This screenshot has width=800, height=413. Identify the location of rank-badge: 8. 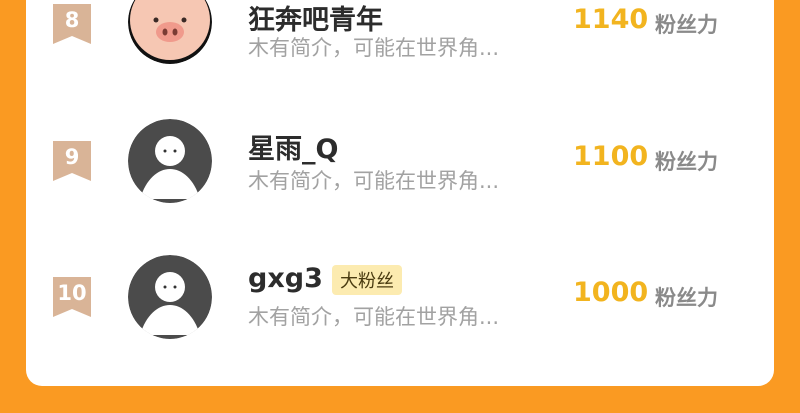
(72, 24).